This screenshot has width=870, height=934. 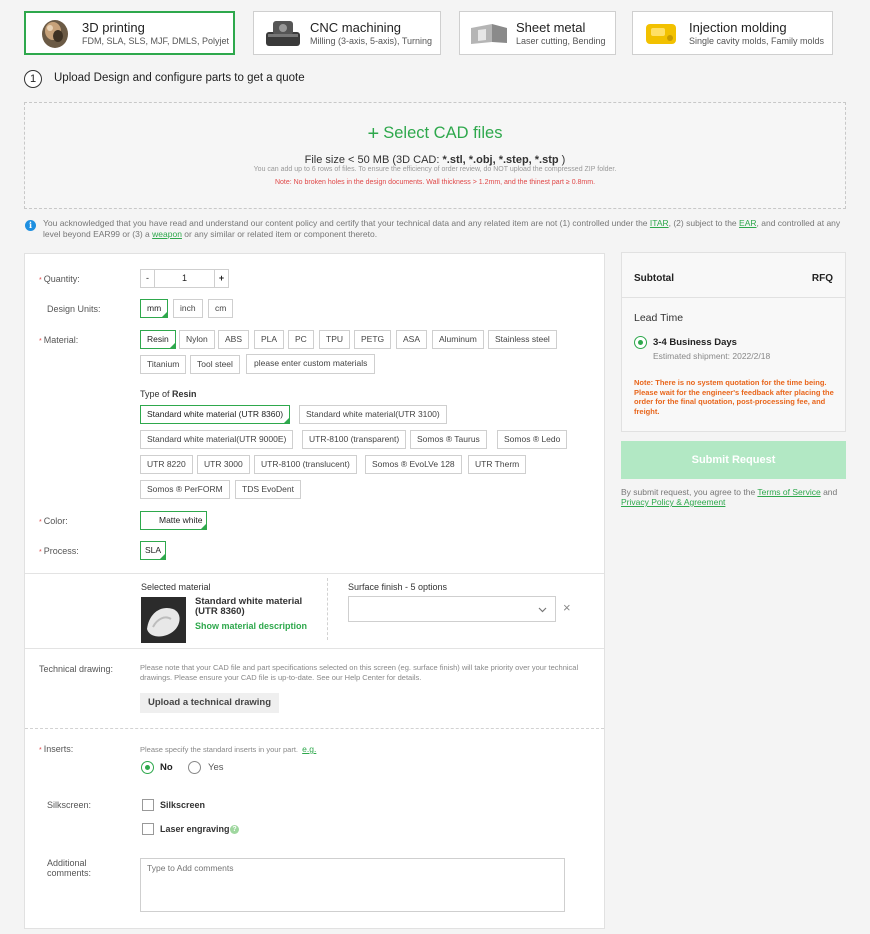 What do you see at coordinates (269, 339) in the screenshot?
I see `material-pla: PLA` at bounding box center [269, 339].